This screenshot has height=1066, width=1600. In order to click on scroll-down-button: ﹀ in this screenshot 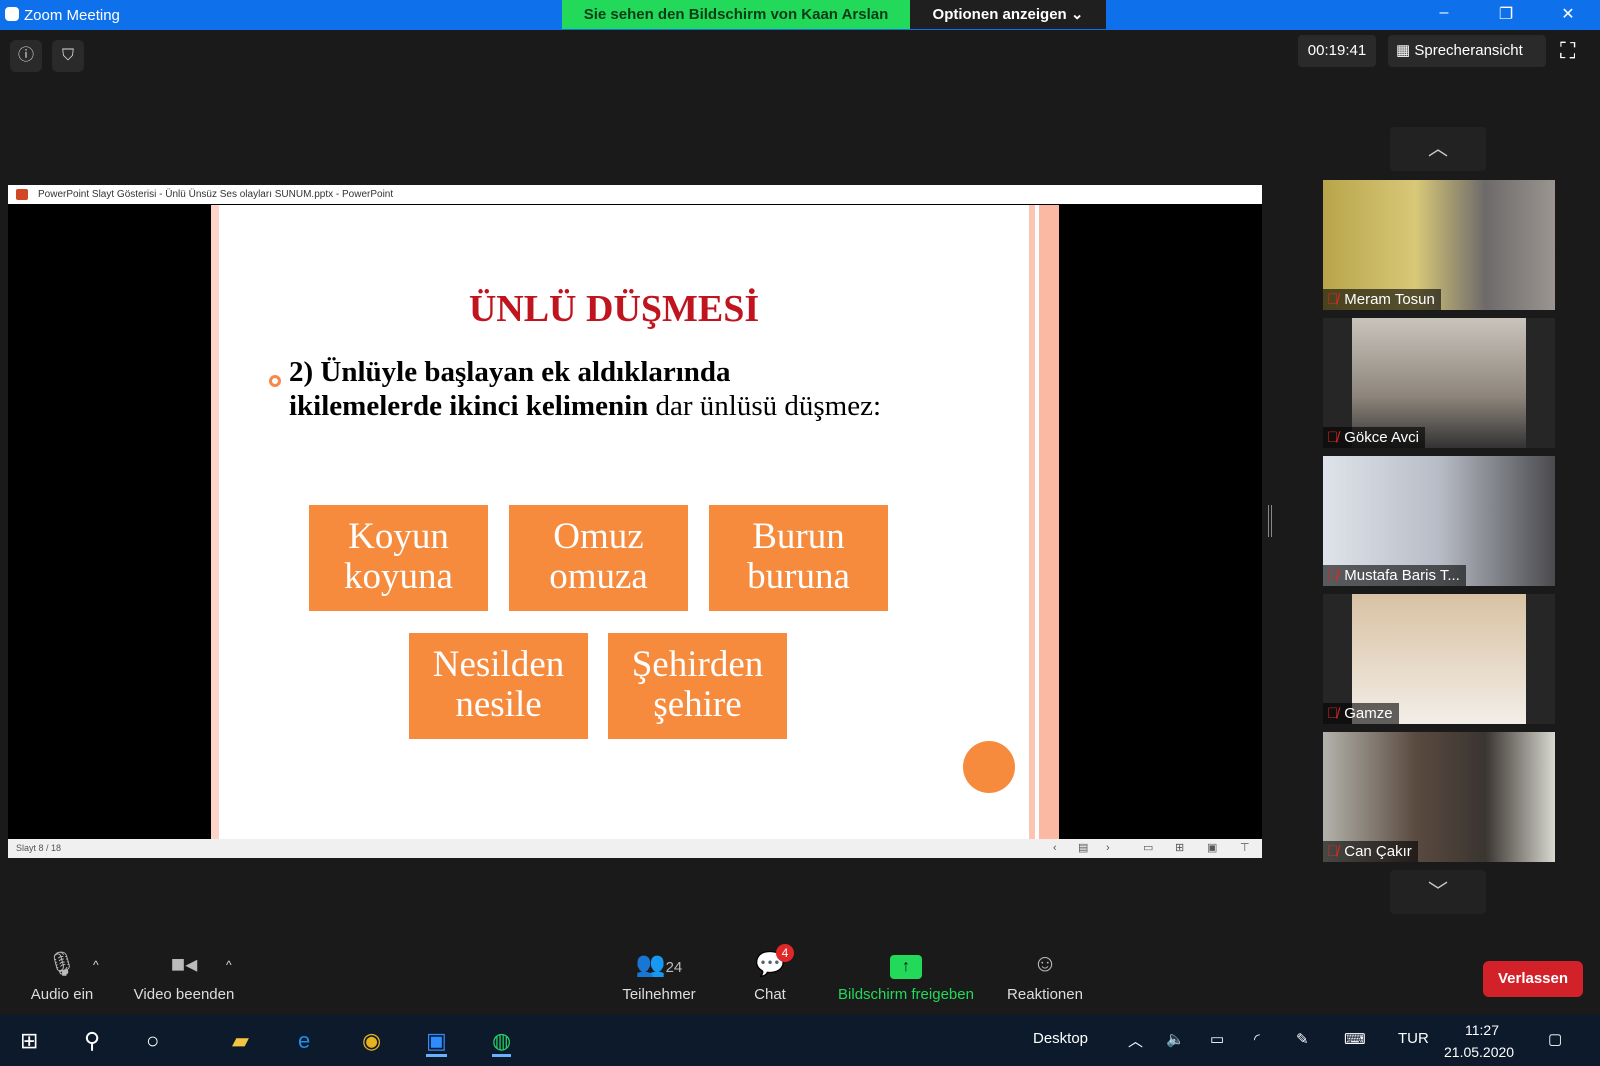, I will do `click(1438, 892)`.